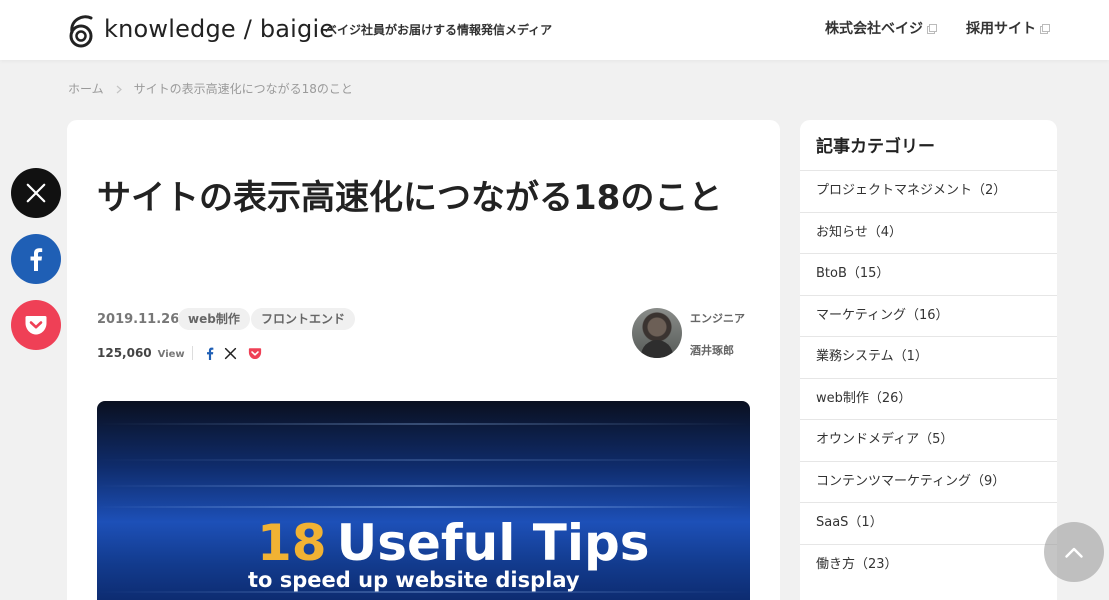 The width and height of the screenshot is (1109, 600). I want to click on company-site-link: 株式会社ベイジ, so click(881, 29).